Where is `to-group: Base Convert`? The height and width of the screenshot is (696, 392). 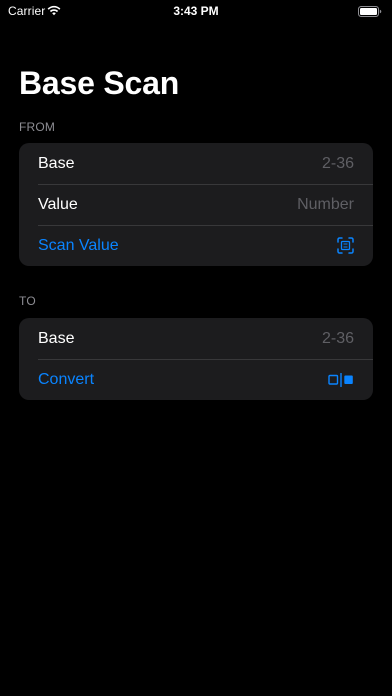
to-group: Base Convert is located at coordinates (196, 359).